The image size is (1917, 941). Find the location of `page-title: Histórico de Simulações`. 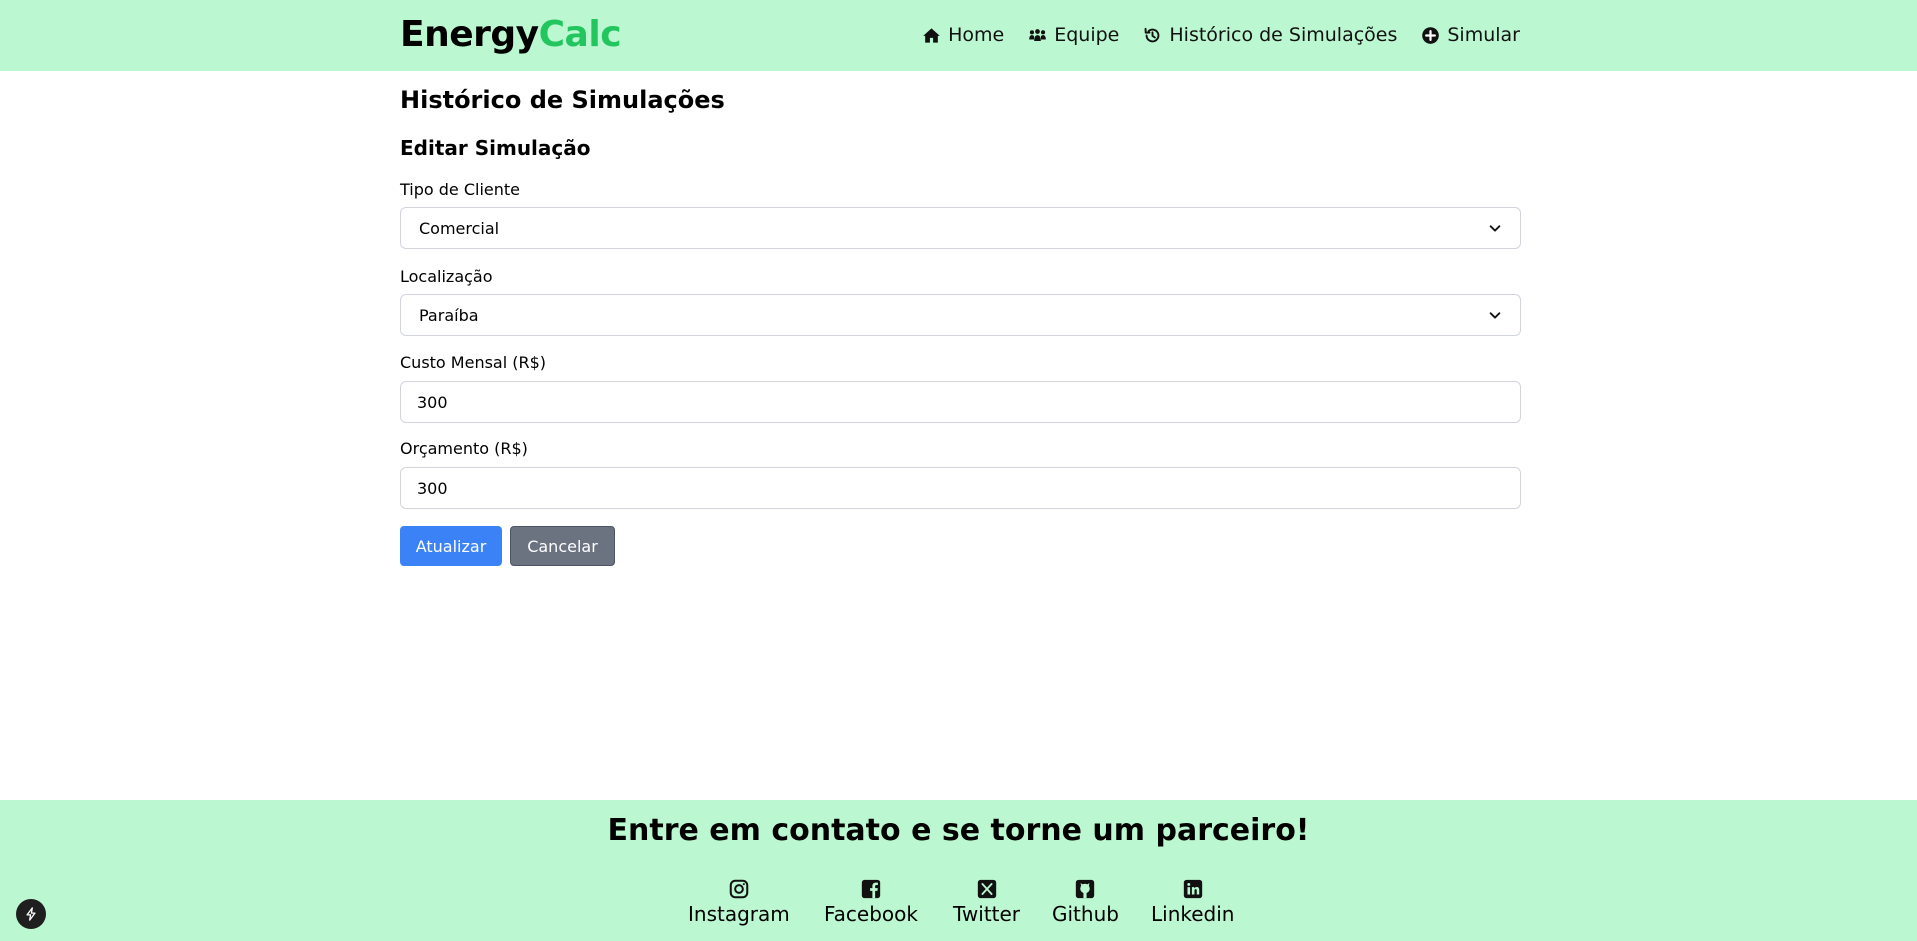

page-title: Histórico de Simulações is located at coordinates (562, 100).